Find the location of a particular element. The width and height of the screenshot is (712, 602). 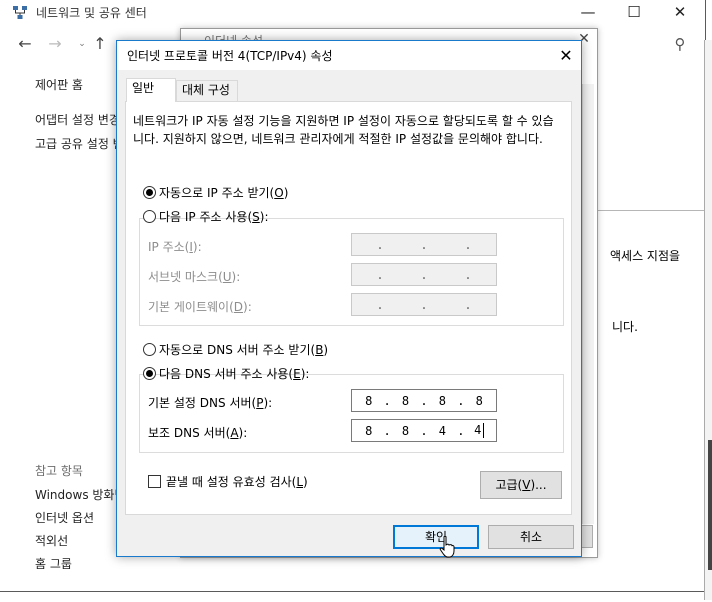

preferred-dns-input: 8. 8. 8. 8 is located at coordinates (424, 400).